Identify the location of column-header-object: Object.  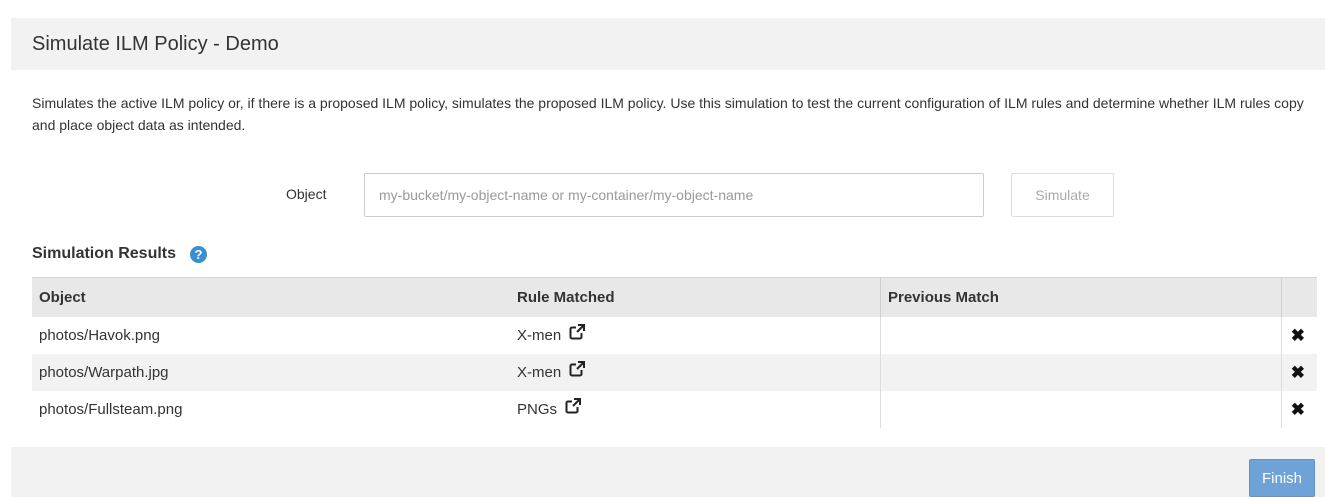
(271, 297).